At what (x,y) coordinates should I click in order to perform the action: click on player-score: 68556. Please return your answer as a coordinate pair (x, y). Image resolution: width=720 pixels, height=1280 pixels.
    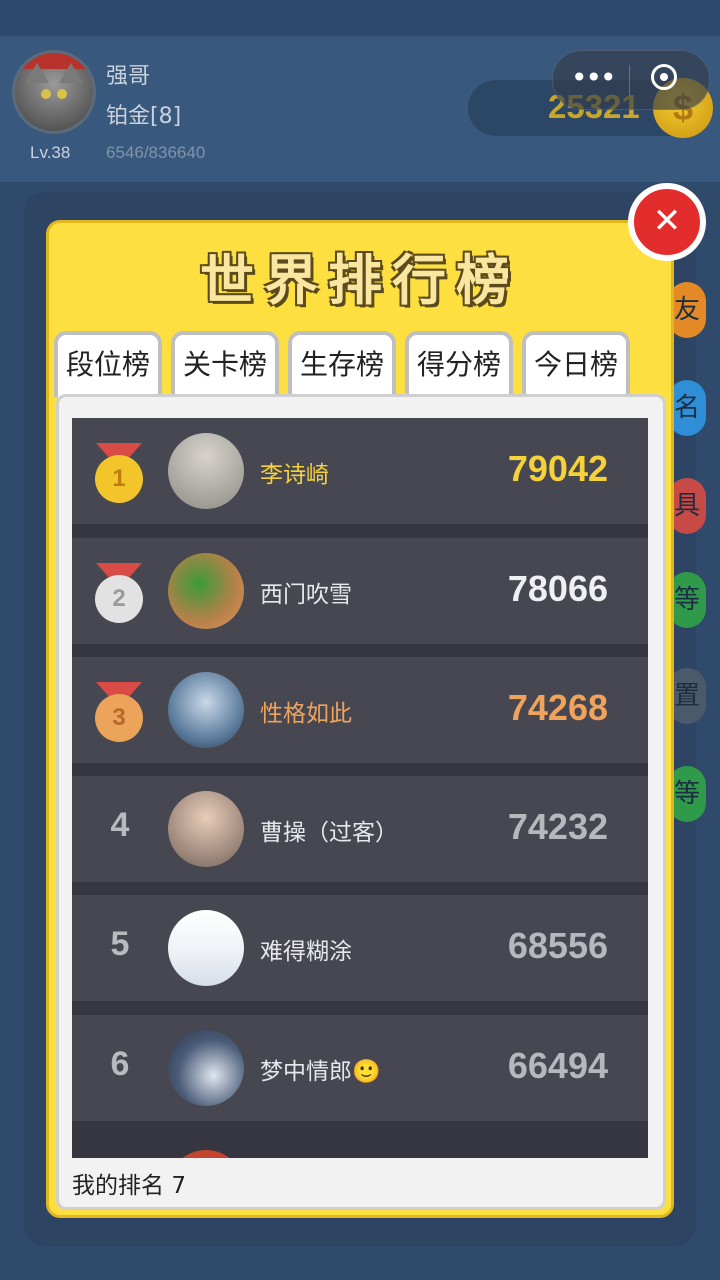
    Looking at the image, I should click on (557, 945).